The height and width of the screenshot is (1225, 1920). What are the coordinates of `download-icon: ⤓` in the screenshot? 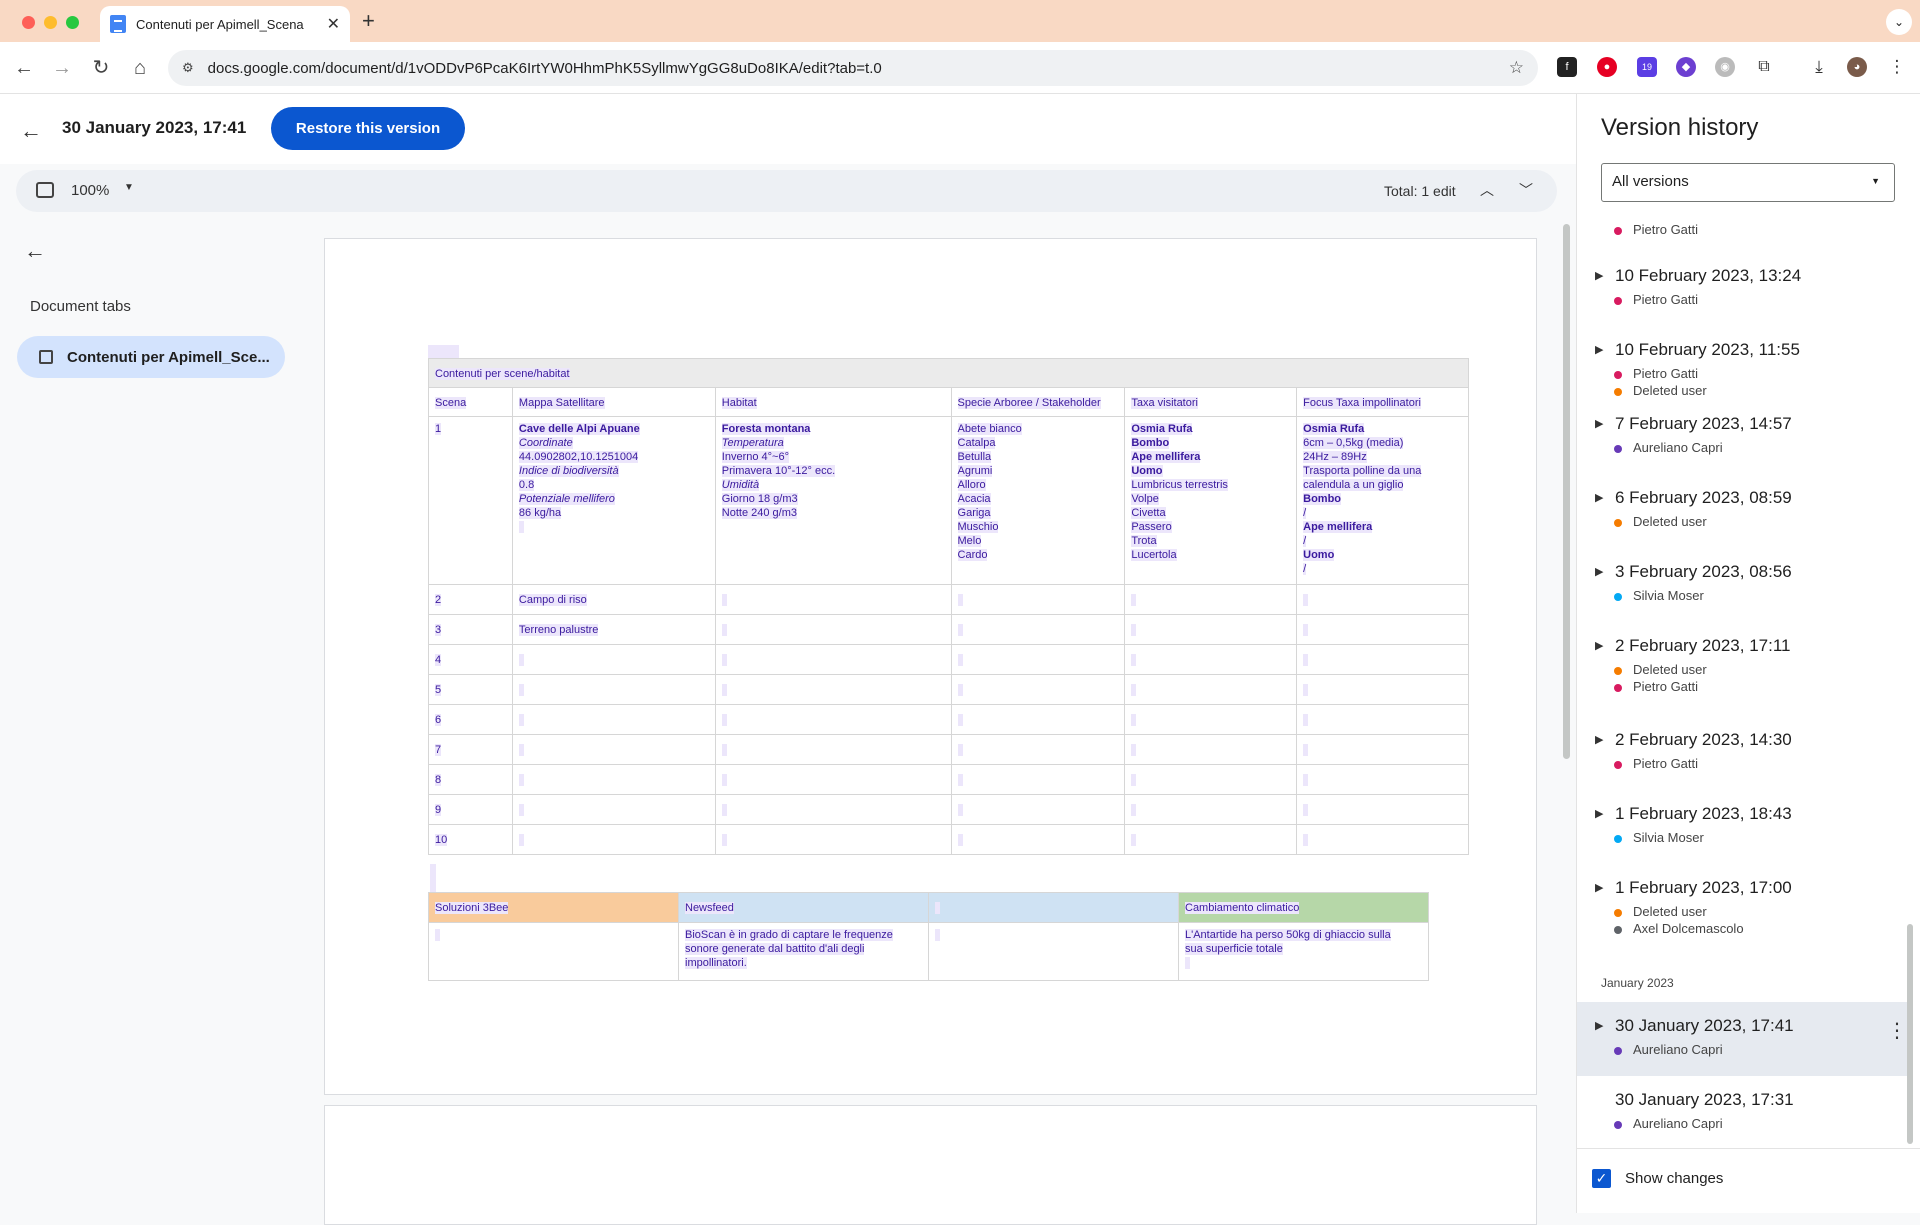 It's located at (1819, 67).